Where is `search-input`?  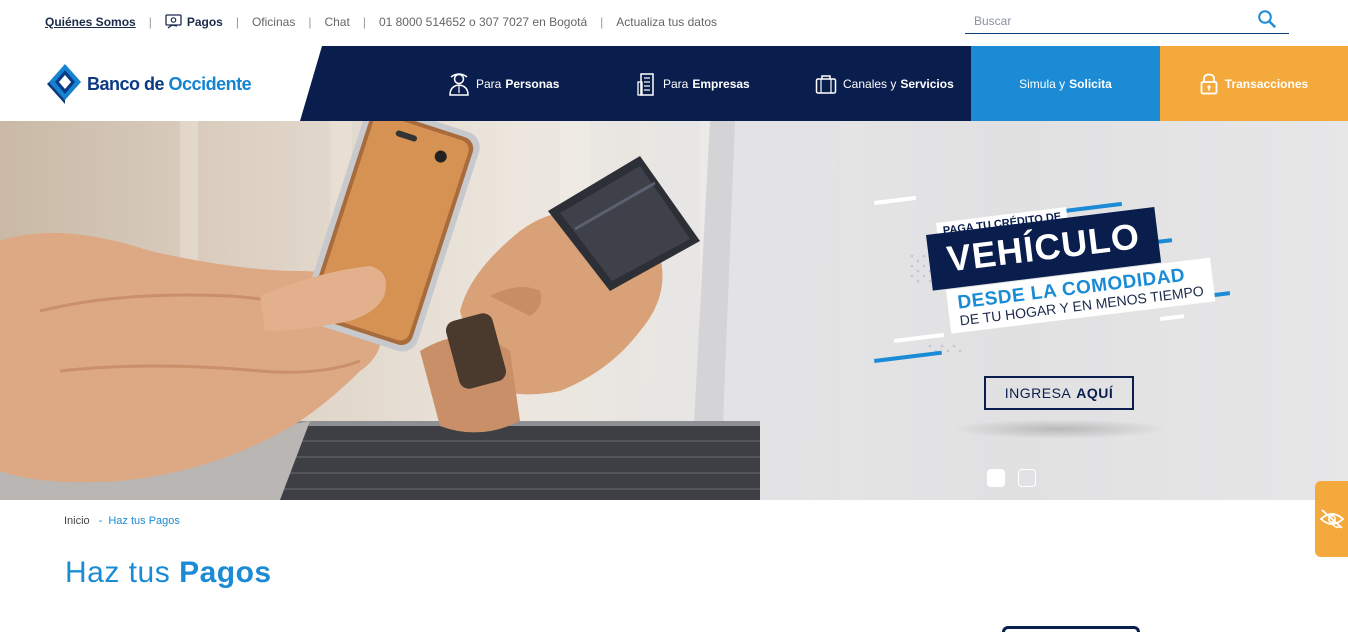 search-input is located at coordinates (1109, 21).